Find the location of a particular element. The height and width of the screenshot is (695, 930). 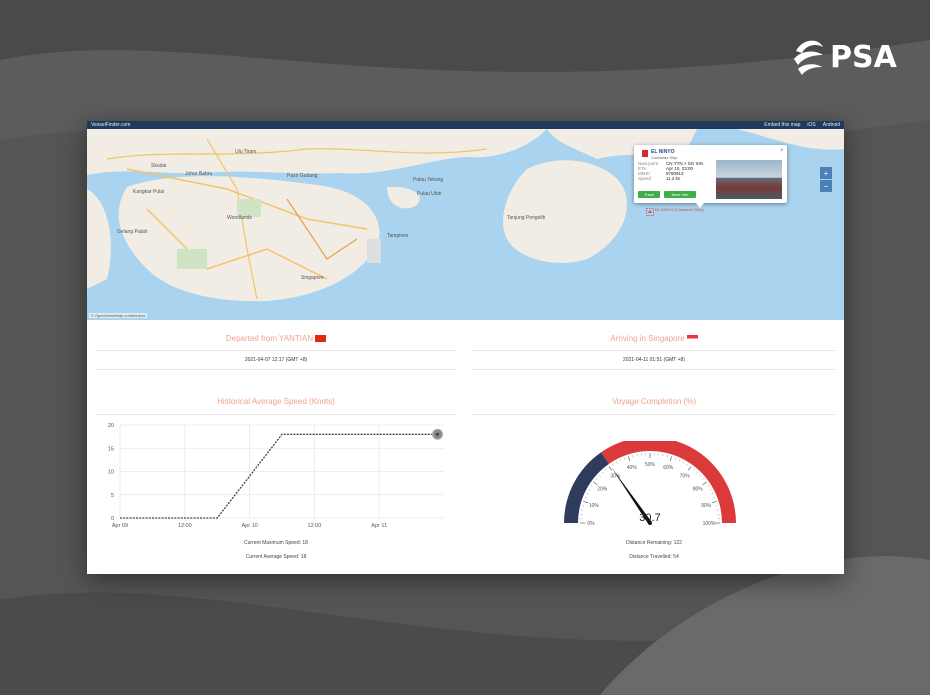

vessel-type: Container Ship is located at coordinates (664, 157).